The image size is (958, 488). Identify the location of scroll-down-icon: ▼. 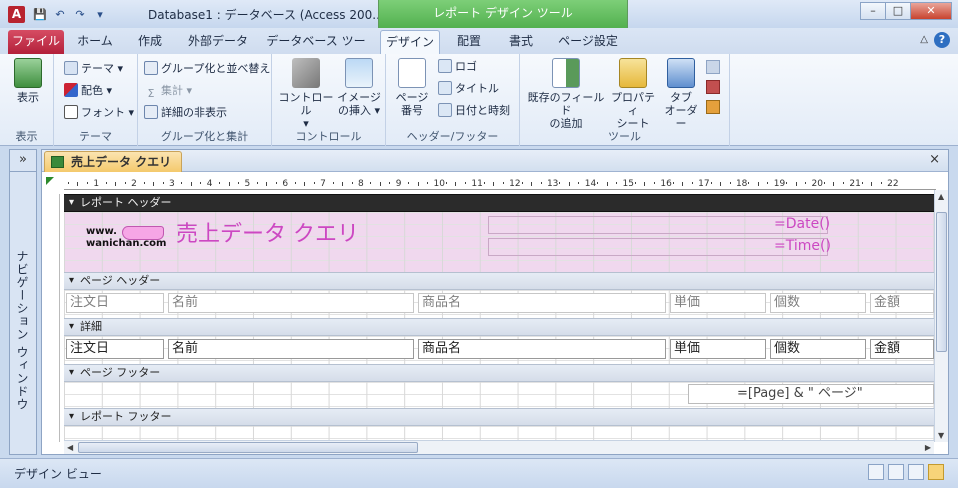
(941, 435).